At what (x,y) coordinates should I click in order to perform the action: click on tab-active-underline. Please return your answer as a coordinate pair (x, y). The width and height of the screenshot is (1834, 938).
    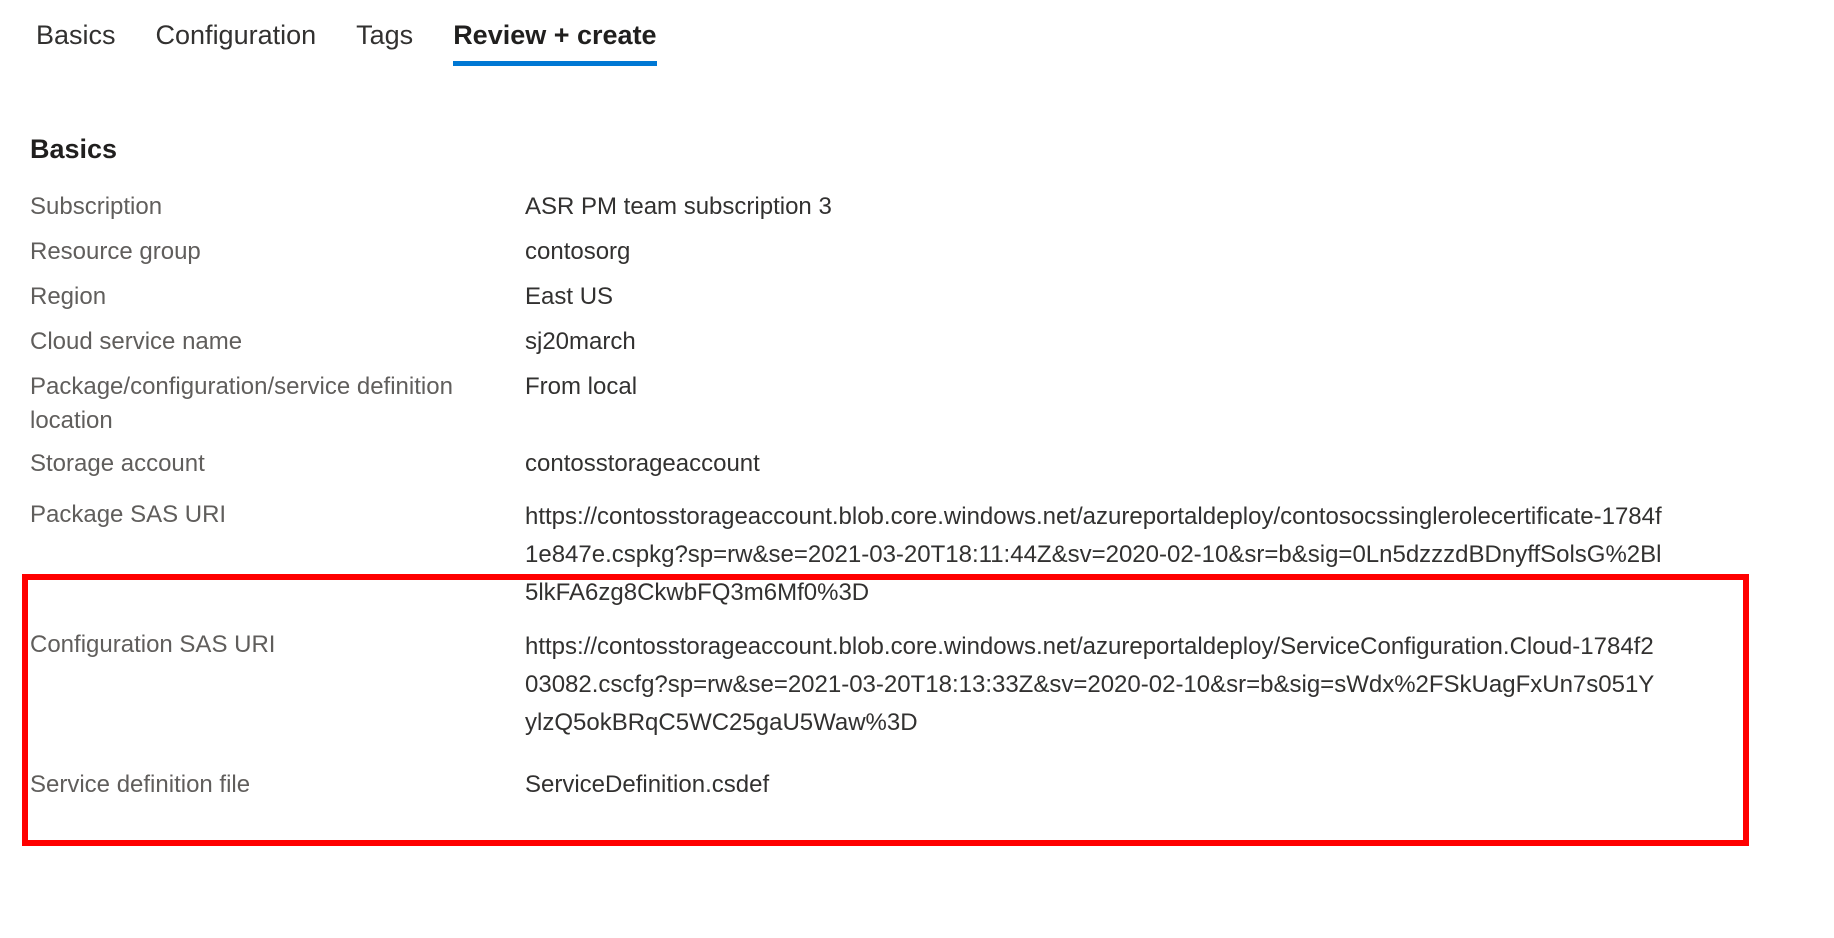
    Looking at the image, I should click on (555, 63).